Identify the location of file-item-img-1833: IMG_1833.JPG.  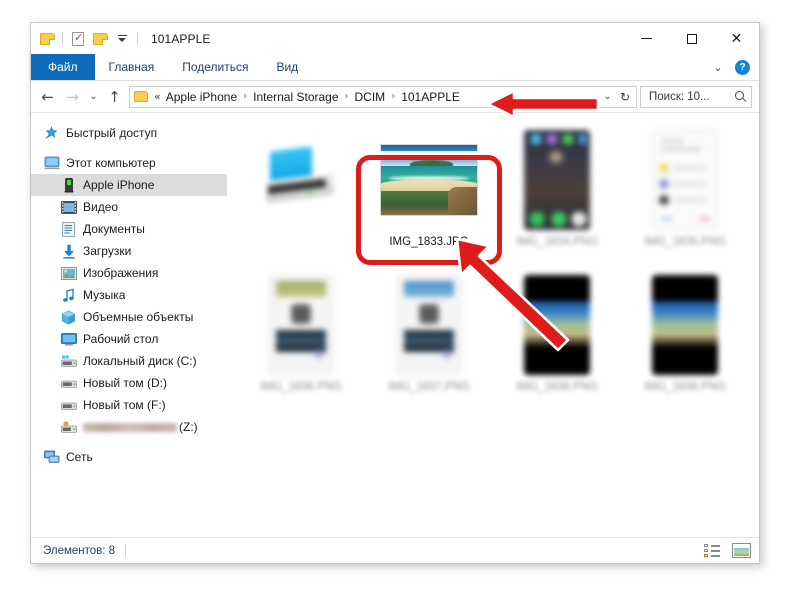
(429, 197).